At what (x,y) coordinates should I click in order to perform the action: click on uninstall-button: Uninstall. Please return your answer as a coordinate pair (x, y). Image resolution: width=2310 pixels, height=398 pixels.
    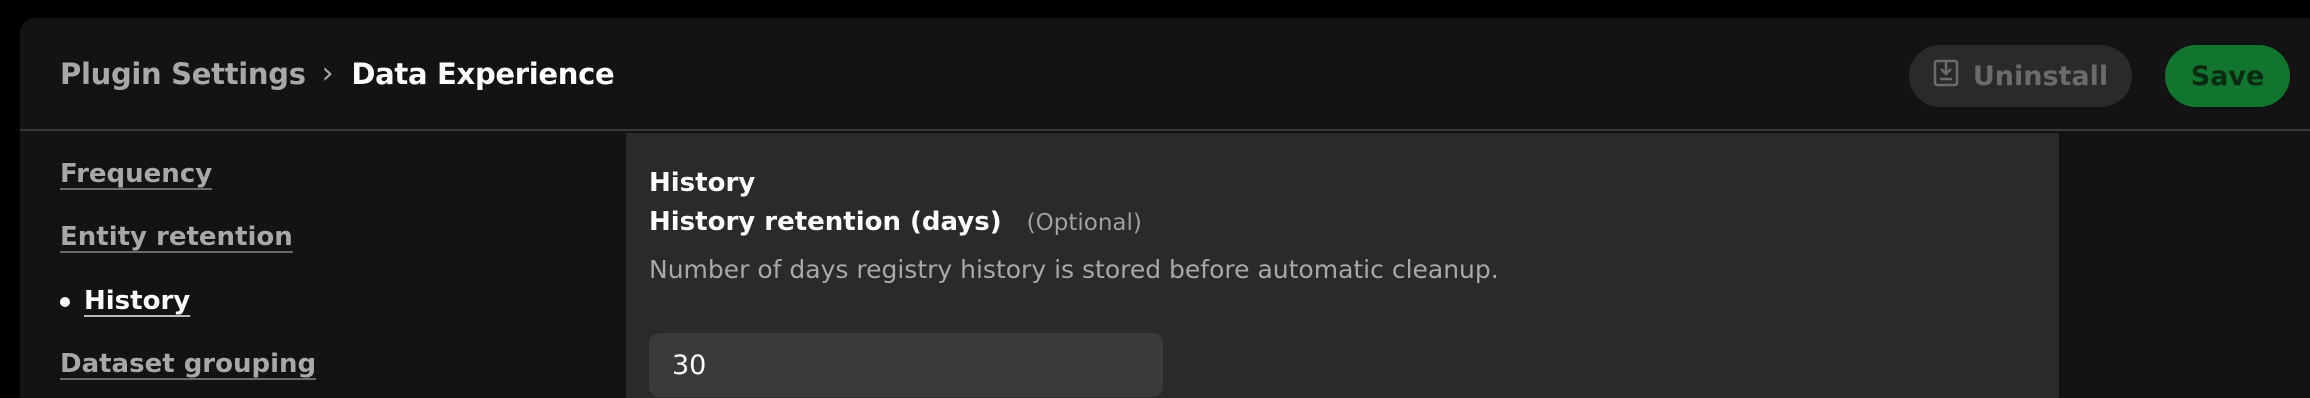
    Looking at the image, I should click on (2020, 76).